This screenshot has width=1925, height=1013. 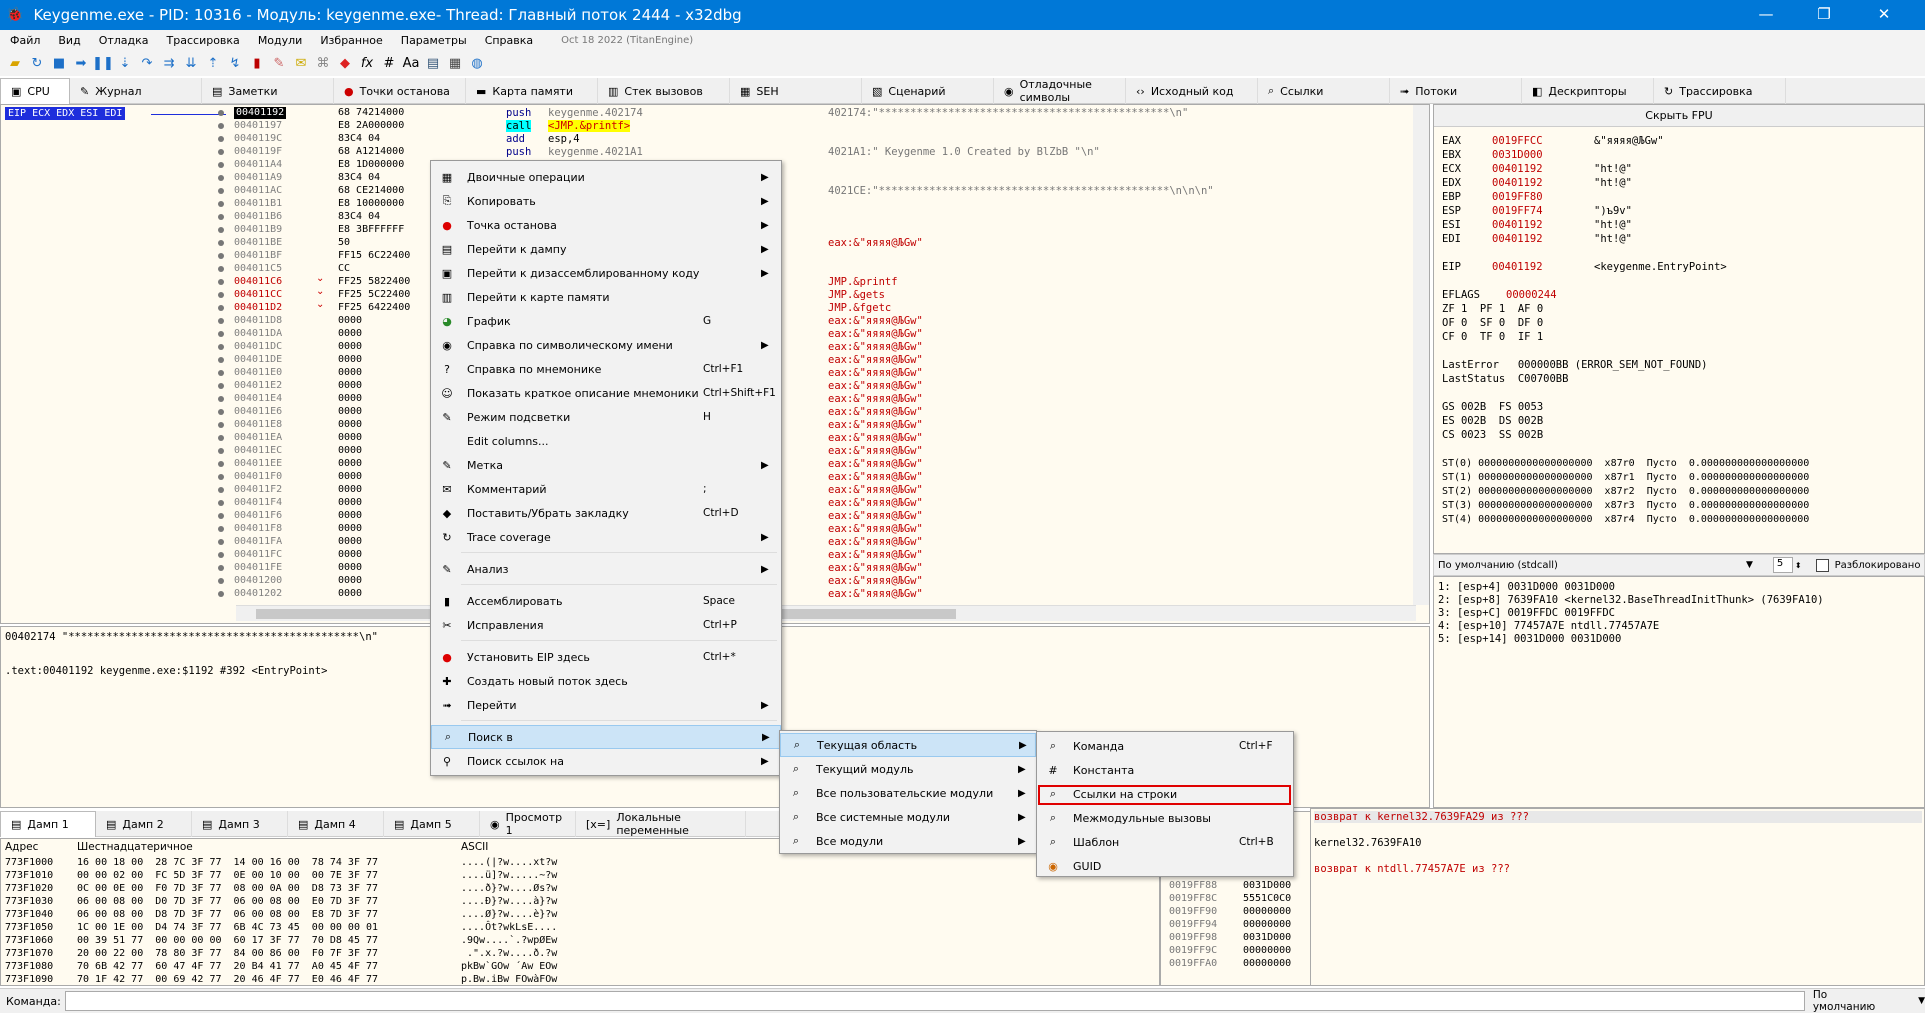 What do you see at coordinates (103, 63) in the screenshot?
I see `pause-icon: ❚❚` at bounding box center [103, 63].